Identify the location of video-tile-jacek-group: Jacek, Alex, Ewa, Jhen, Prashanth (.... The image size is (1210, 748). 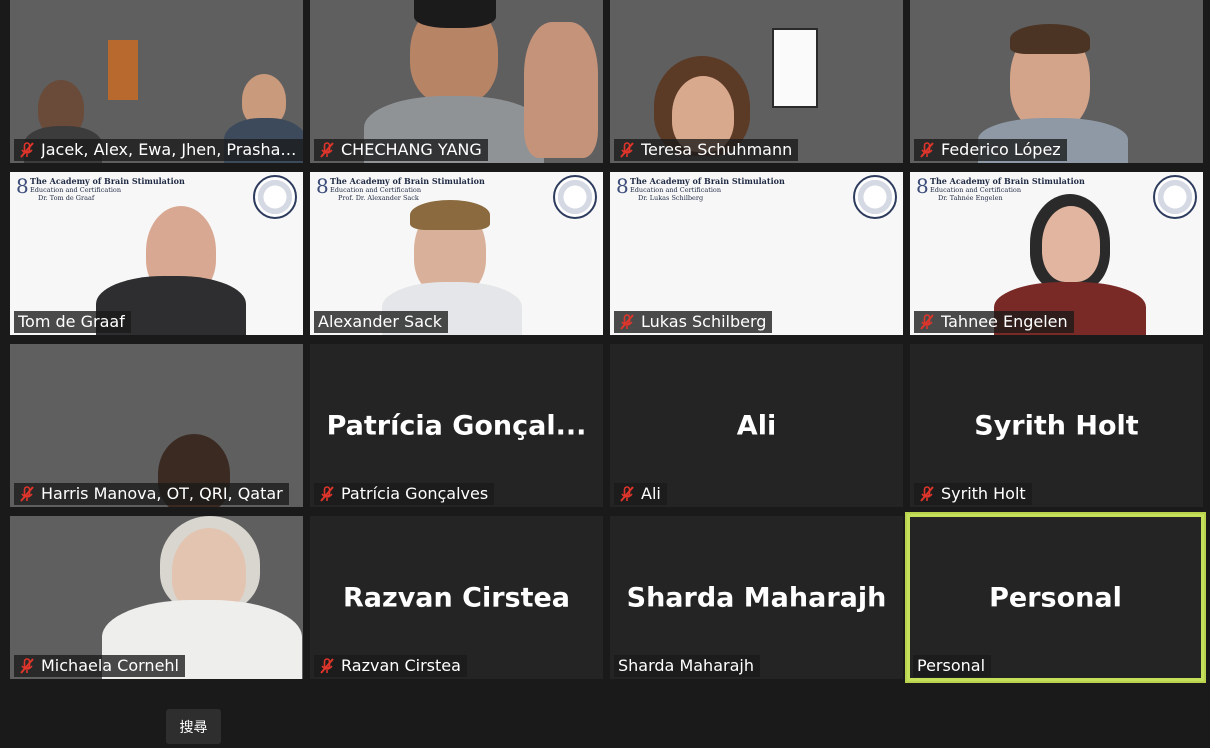
(156, 81).